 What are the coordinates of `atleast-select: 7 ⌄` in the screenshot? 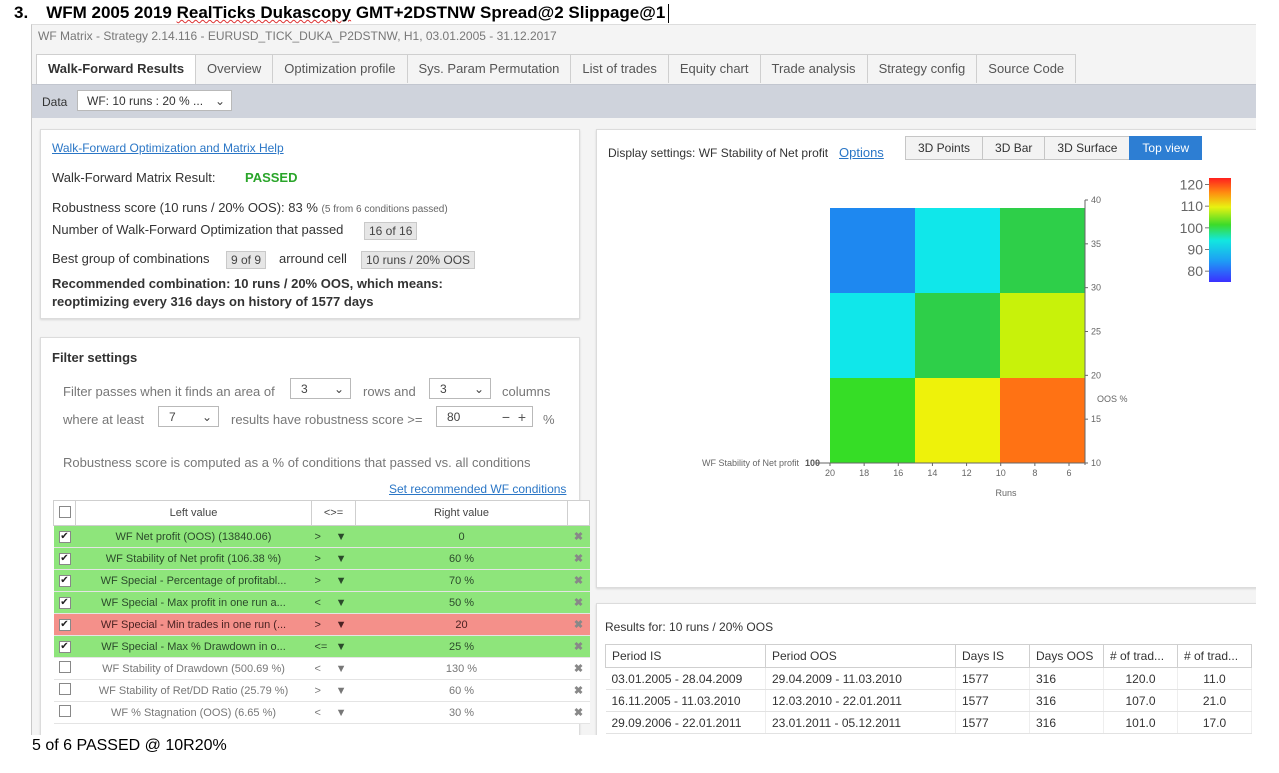 It's located at (188, 416).